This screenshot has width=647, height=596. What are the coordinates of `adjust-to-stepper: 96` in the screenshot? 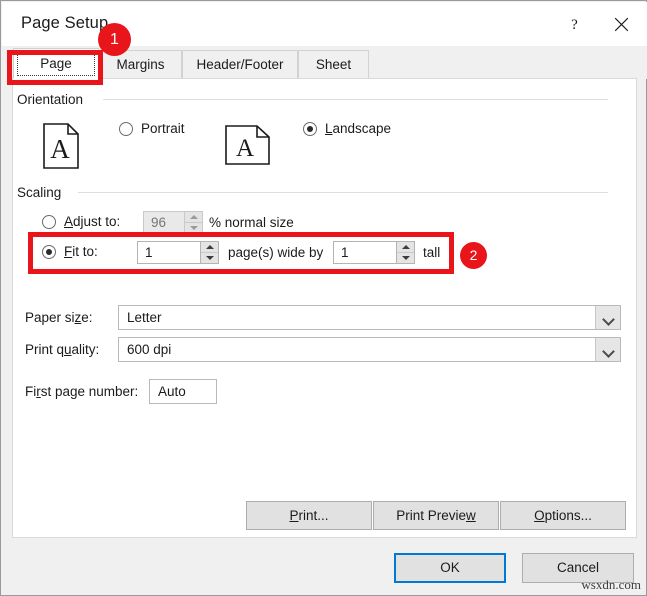 It's located at (173, 222).